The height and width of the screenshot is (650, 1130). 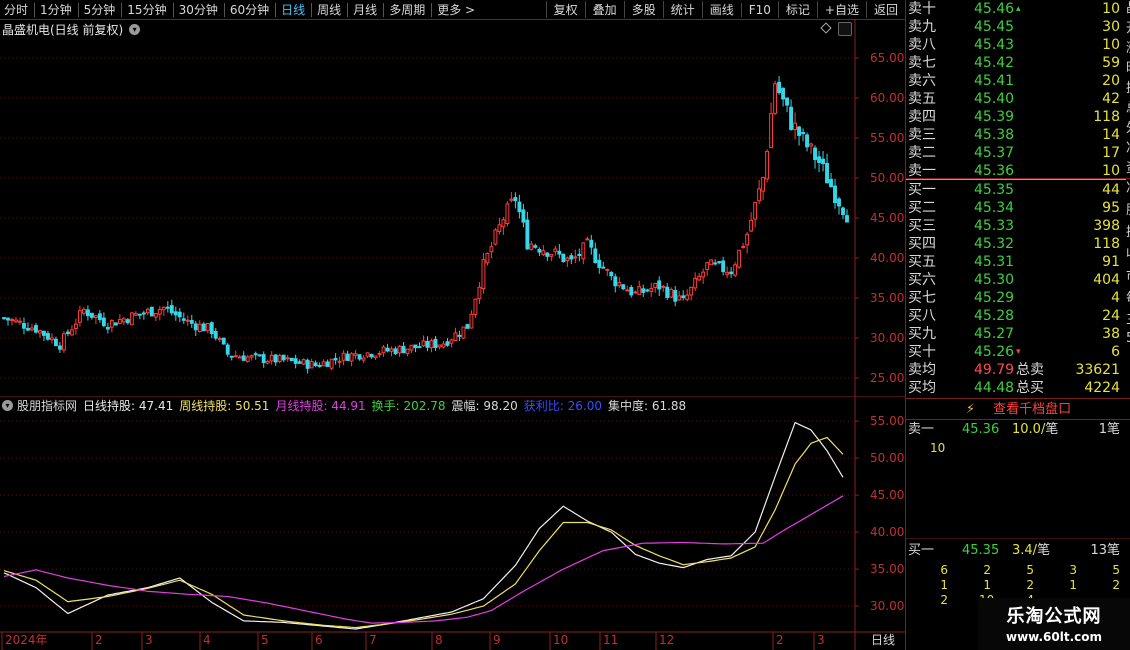 What do you see at coordinates (922, 244) in the screenshot?
I see `bids-level-label: 买四` at bounding box center [922, 244].